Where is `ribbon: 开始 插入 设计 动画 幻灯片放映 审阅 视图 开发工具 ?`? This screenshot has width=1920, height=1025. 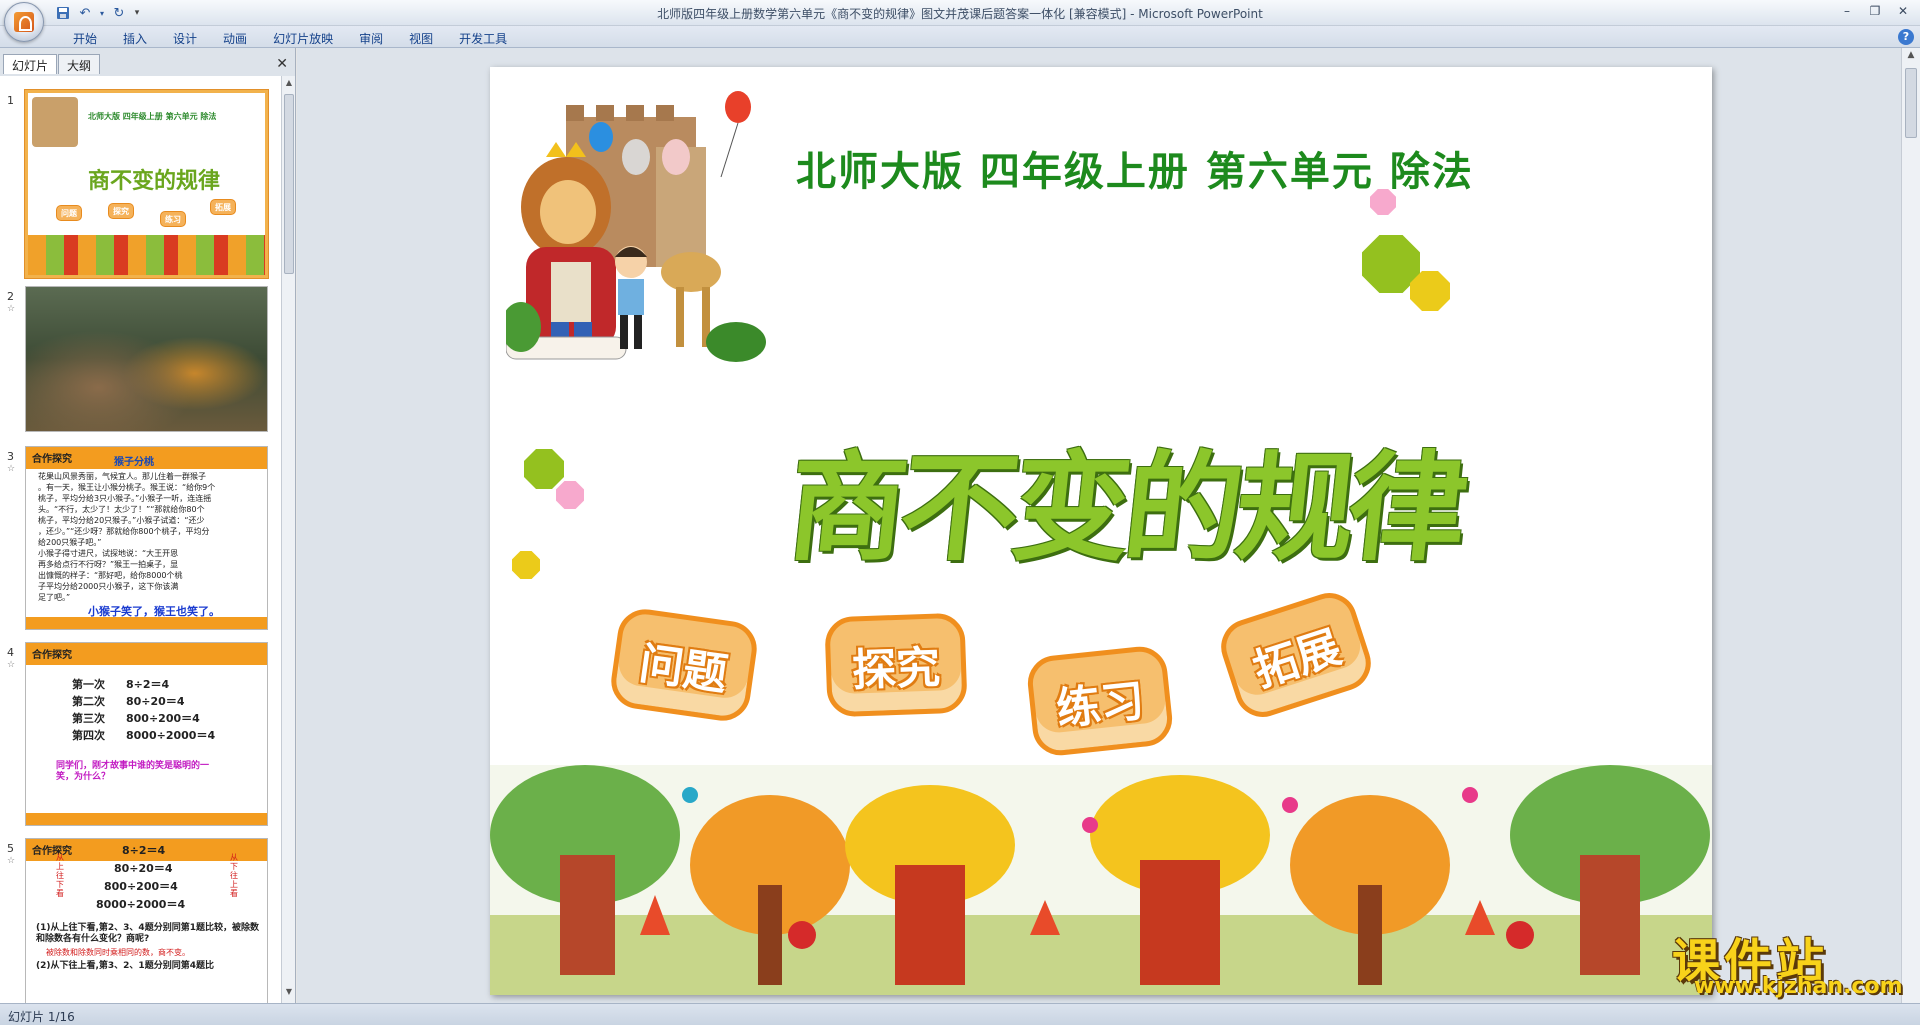
ribbon: 开始 插入 设计 动画 幻灯片放映 审阅 视图 开发工具 ? is located at coordinates (960, 37).